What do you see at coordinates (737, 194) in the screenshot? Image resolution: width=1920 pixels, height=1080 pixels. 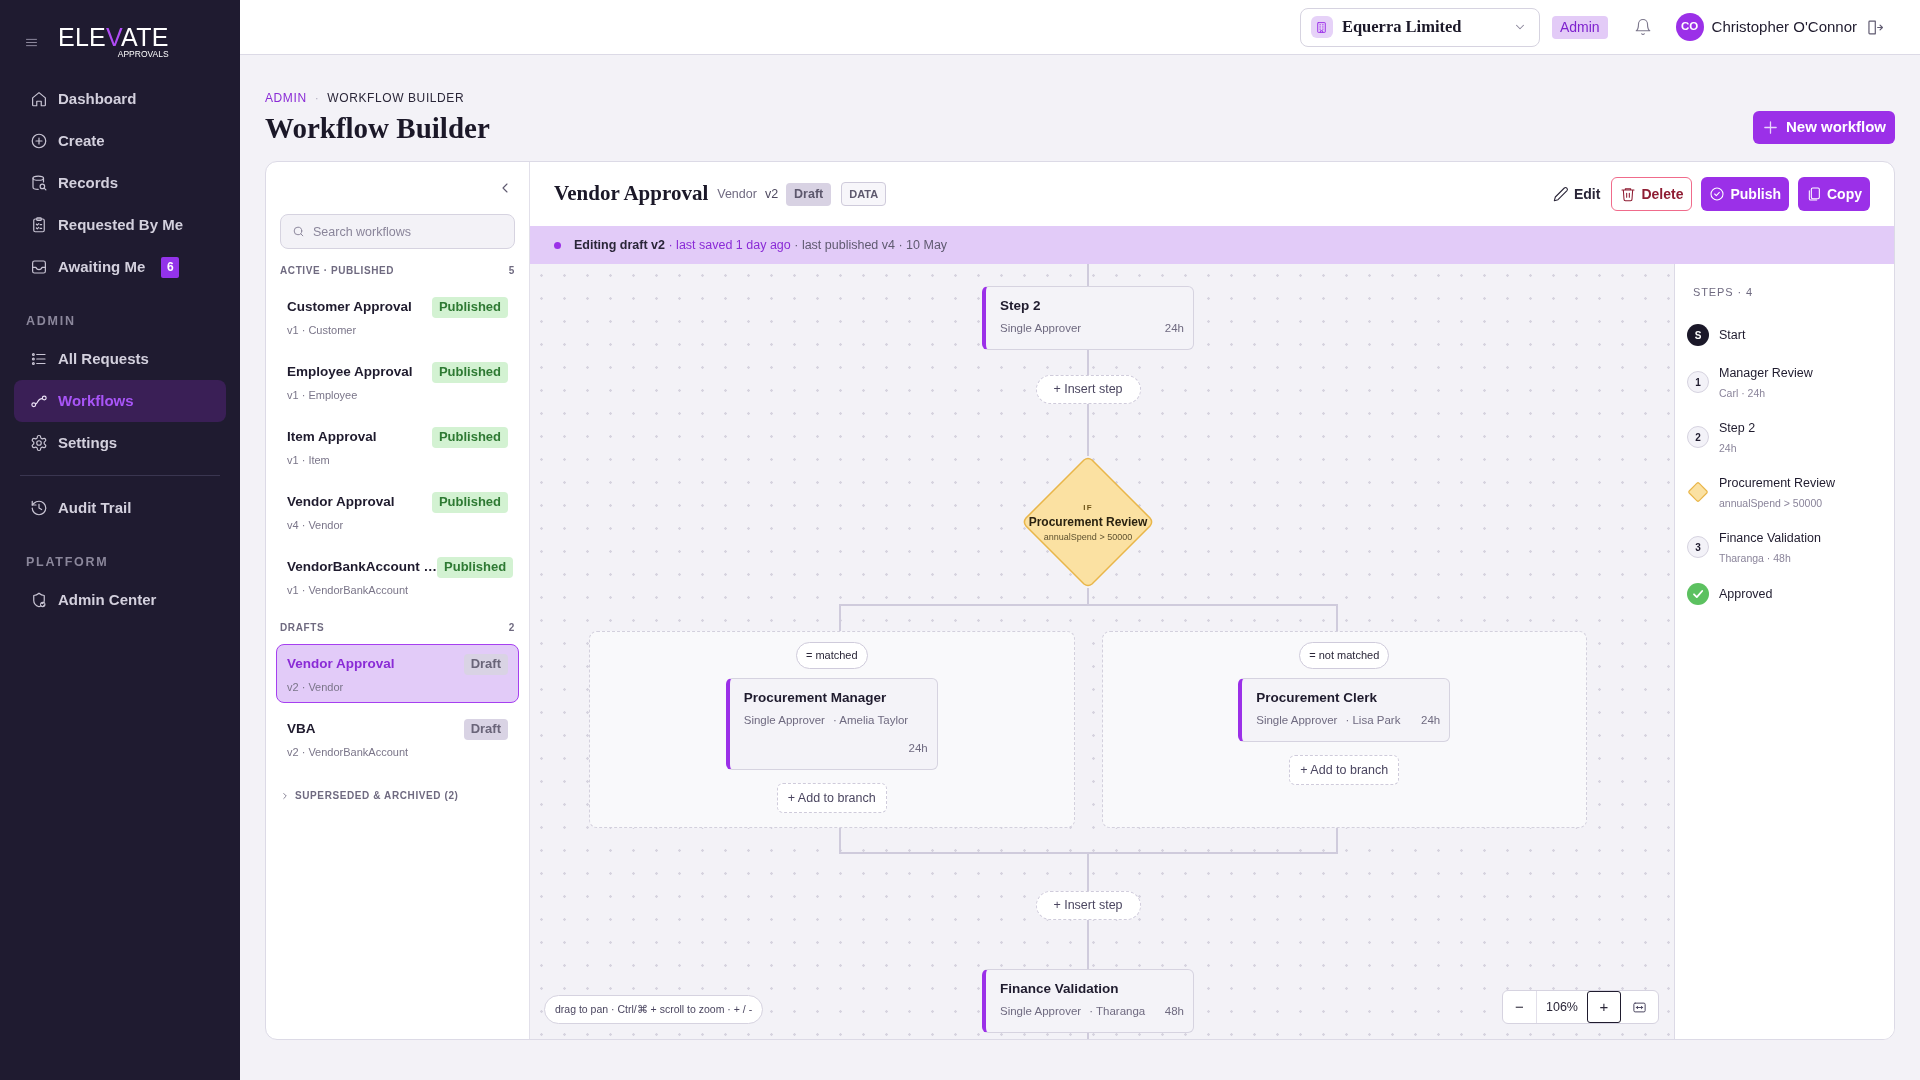 I see `entity-name: Vendor` at bounding box center [737, 194].